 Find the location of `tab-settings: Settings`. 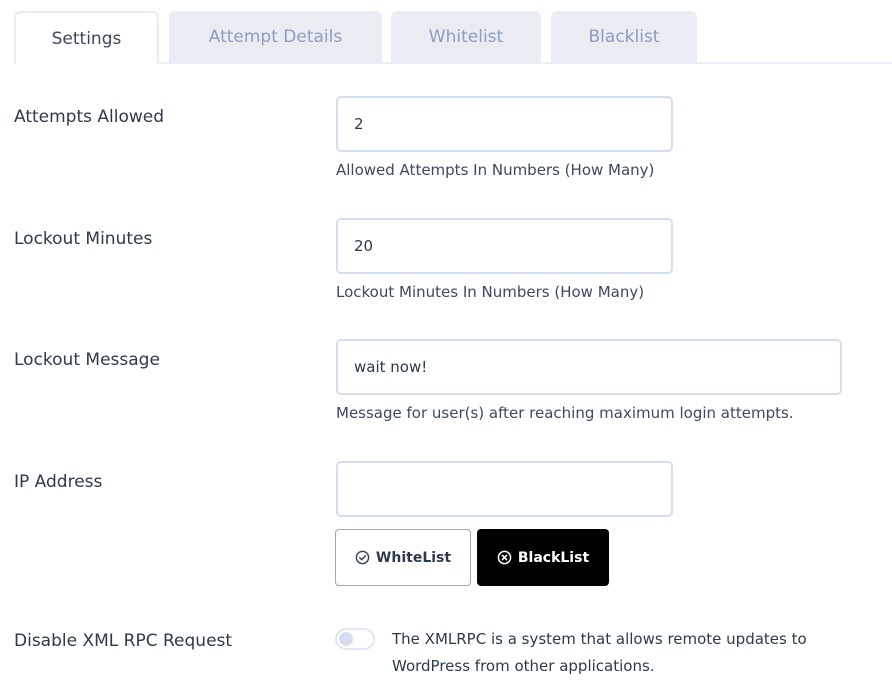

tab-settings: Settings is located at coordinates (86, 37).